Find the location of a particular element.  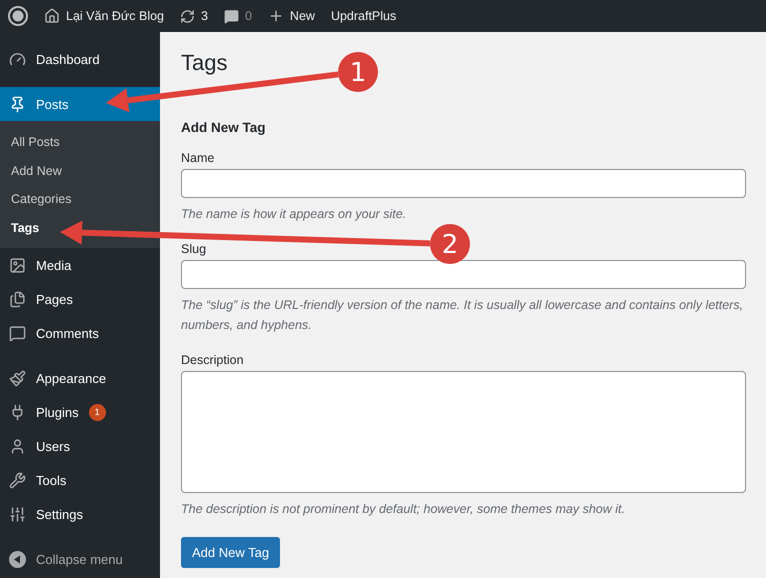

callout-number: 1 is located at coordinates (358, 72).